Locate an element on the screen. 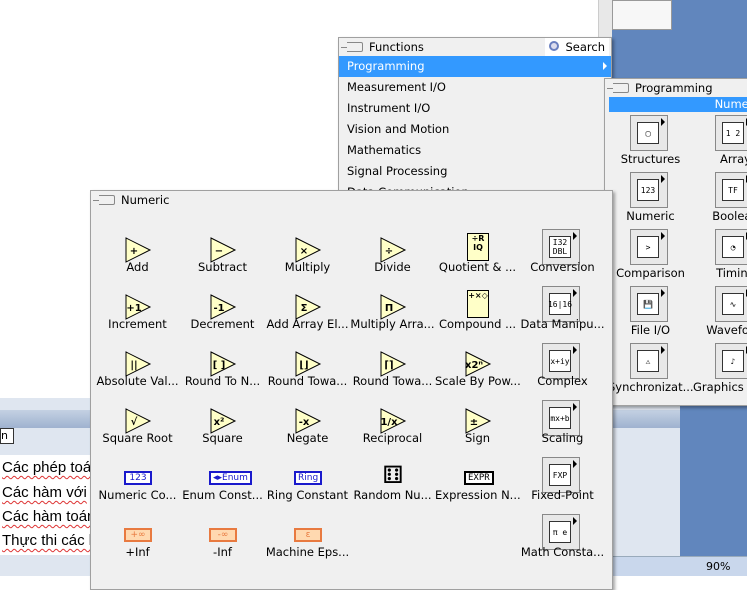 Image resolution: width=747 pixels, height=590 pixels. palette-item-waveform: ∿ Waveform is located at coordinates (720, 314).